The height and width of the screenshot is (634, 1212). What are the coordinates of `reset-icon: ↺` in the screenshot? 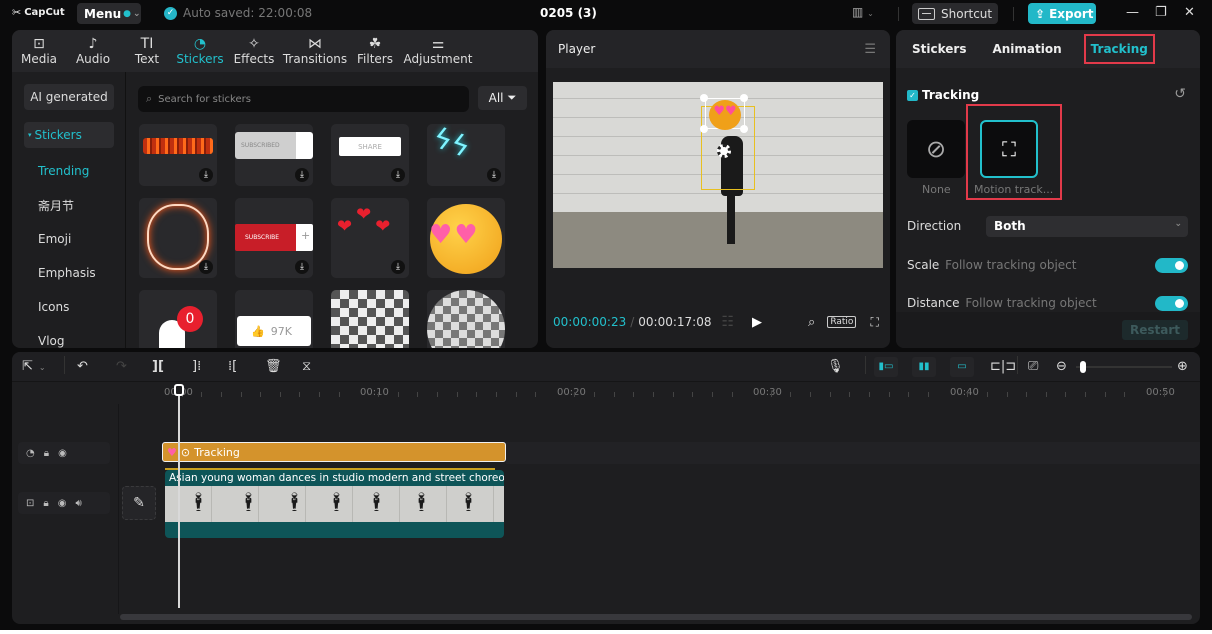 It's located at (1180, 94).